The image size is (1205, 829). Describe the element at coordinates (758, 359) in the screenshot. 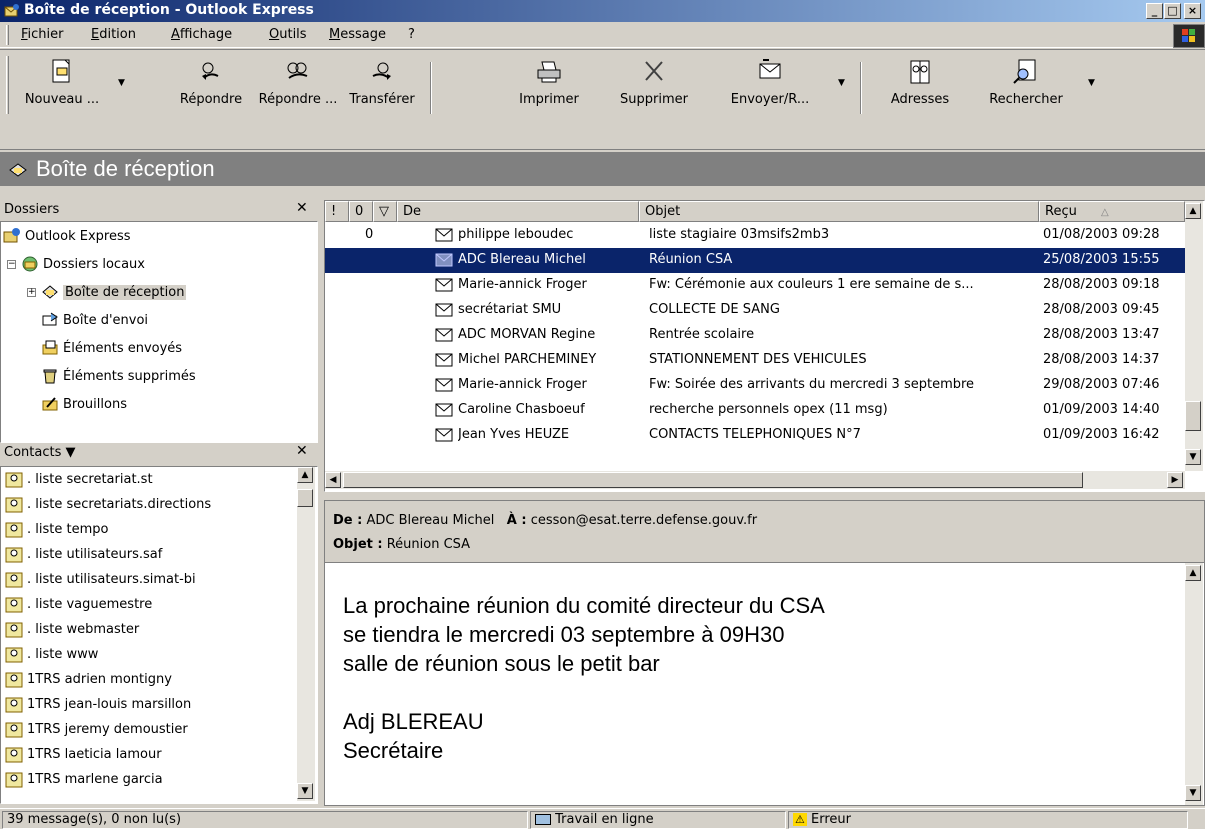

I see `message-subject: STATIONNEMENT DES VEHICULES` at that location.